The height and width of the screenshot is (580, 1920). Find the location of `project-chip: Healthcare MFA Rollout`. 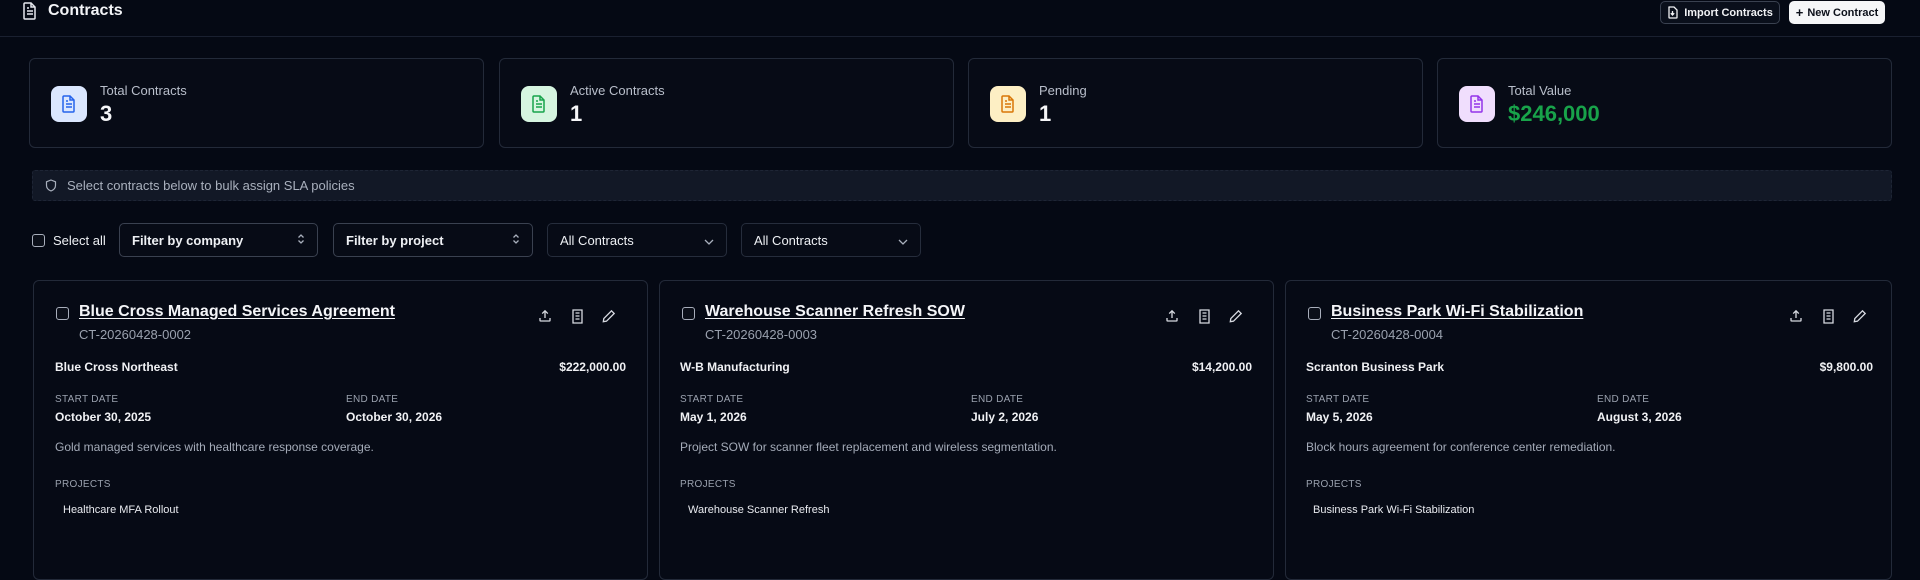

project-chip: Healthcare MFA Rollout is located at coordinates (121, 510).